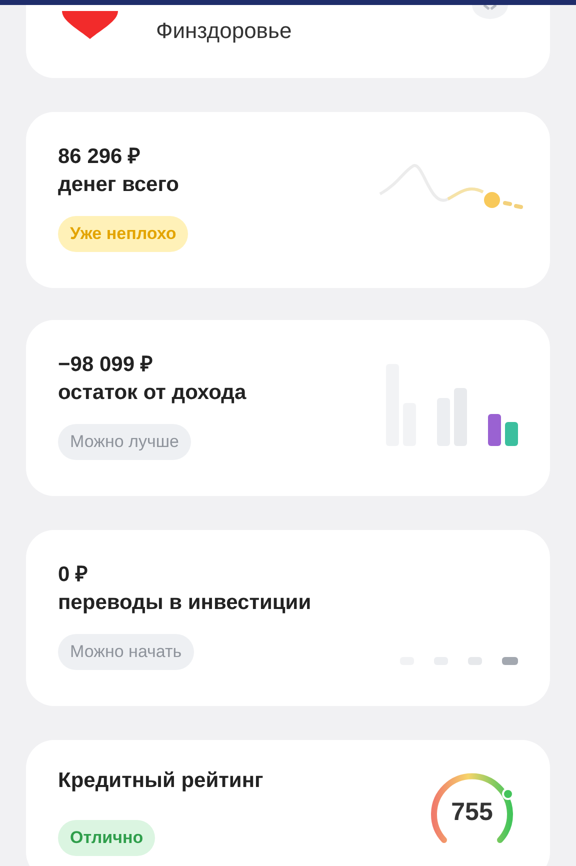 The height and width of the screenshot is (866, 576). I want to click on status-tag: Можно начать, so click(126, 652).